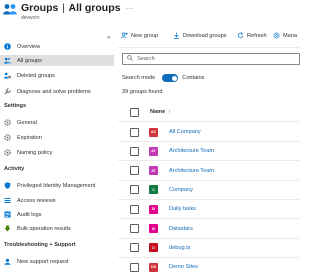  I want to click on sidebar-item-audit-logs: Audit logs, so click(57, 214).